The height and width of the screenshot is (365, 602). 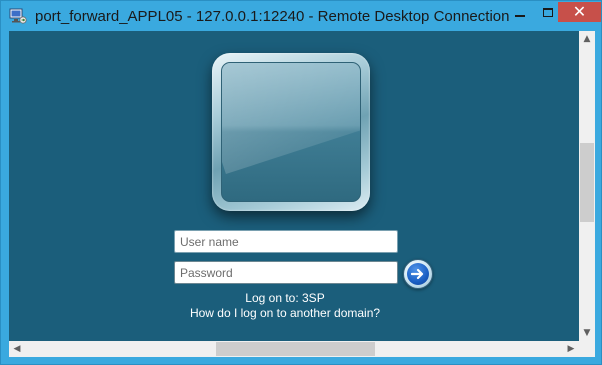 I want to click on close-button: ✕, so click(x=579, y=12).